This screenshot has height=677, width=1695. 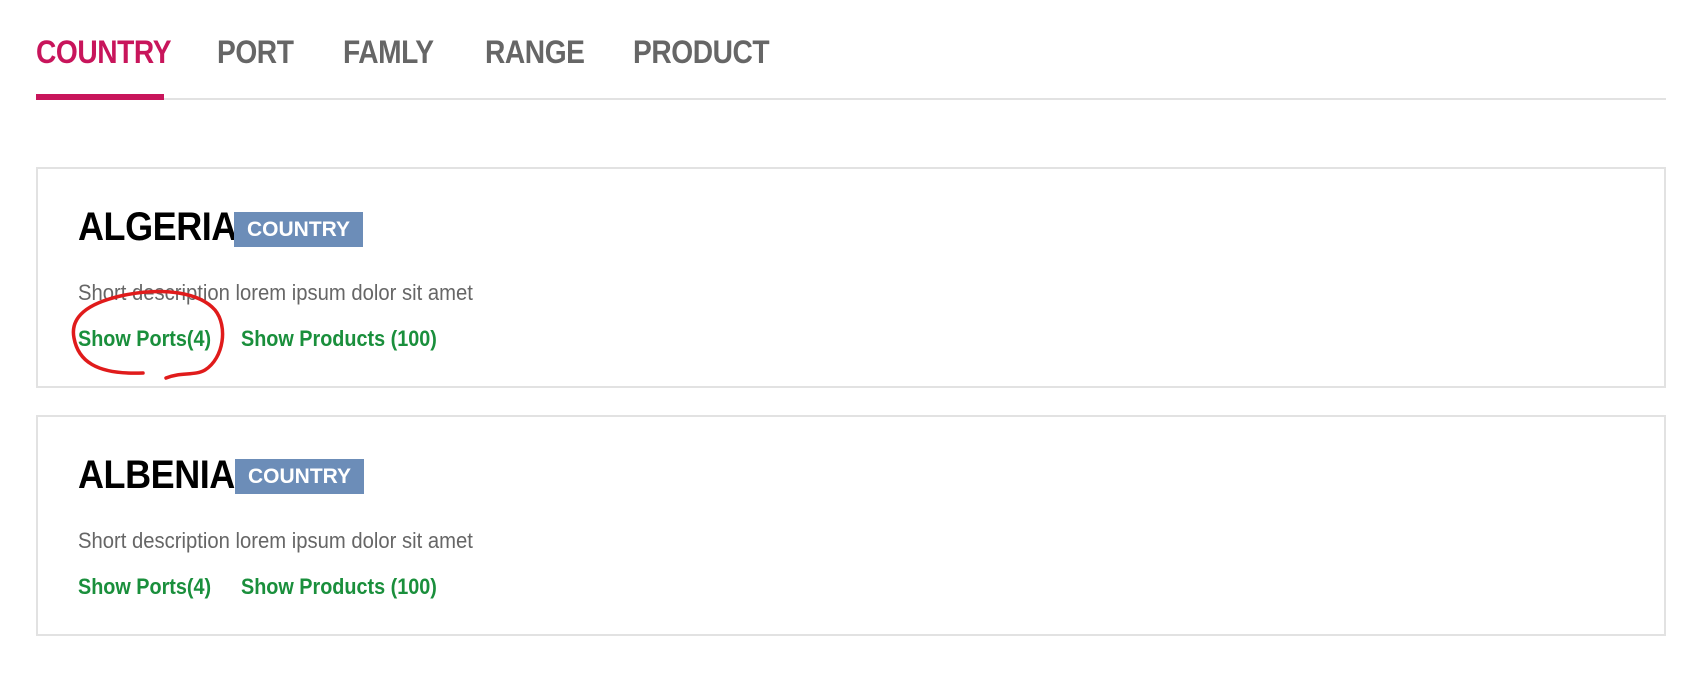 I want to click on tab-bar: COUNTRY PORT FAMLY RANGE PRODUCT, so click(x=851, y=50).